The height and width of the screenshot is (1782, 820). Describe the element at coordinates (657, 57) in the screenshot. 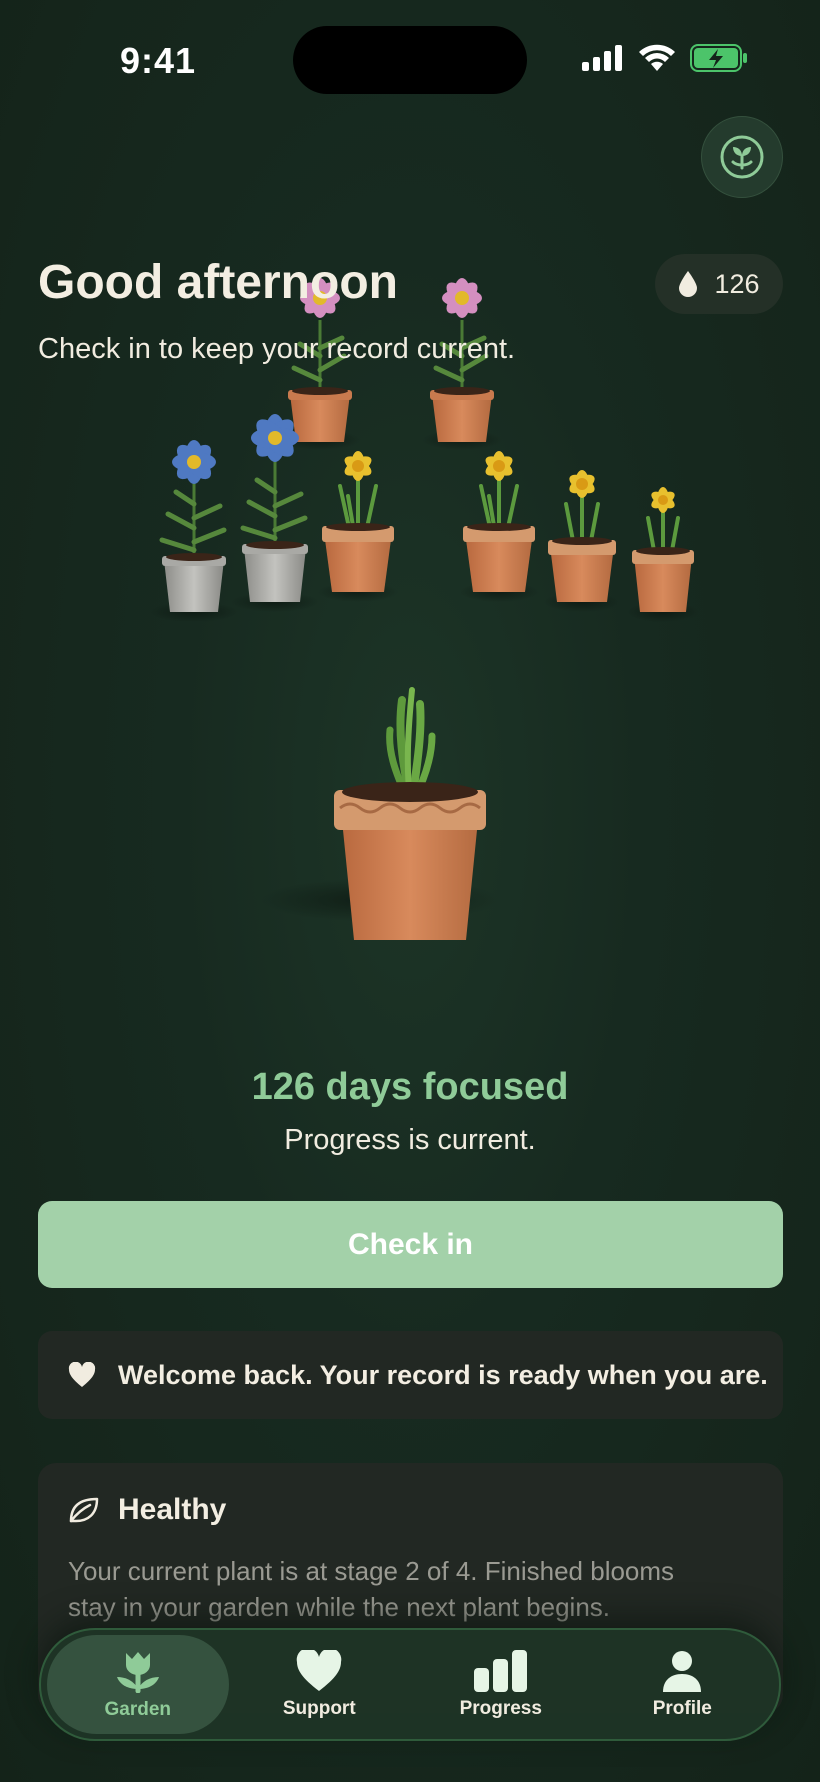

I see `wifi-icon` at that location.